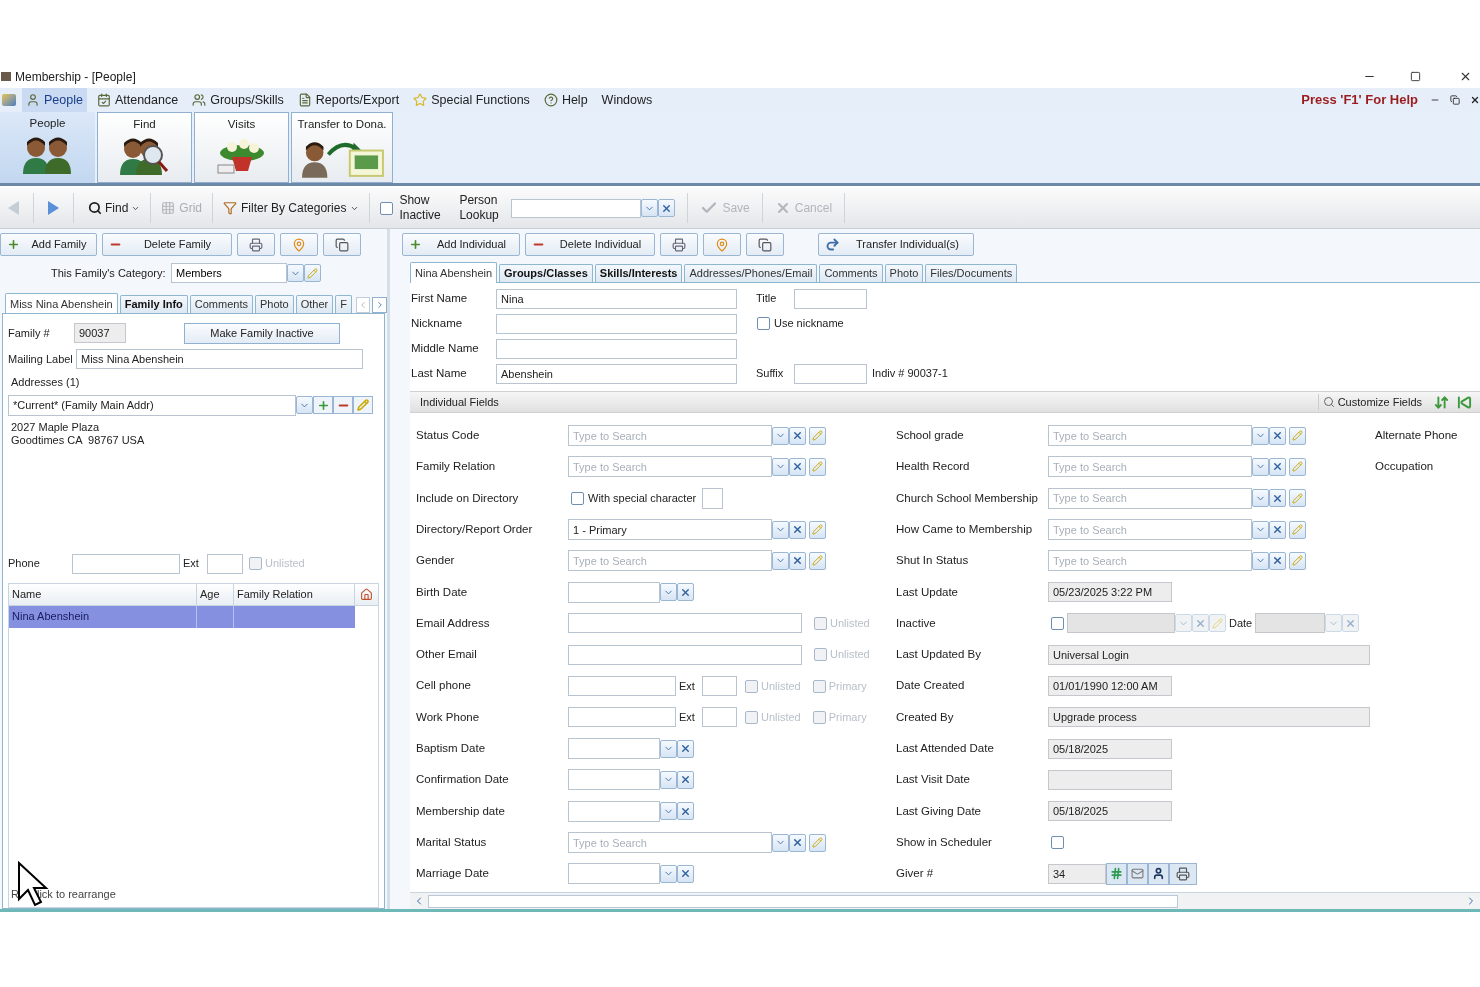 The height and width of the screenshot is (987, 1480). Describe the element at coordinates (670, 530) in the screenshot. I see `search-field: 1 - Primary` at that location.